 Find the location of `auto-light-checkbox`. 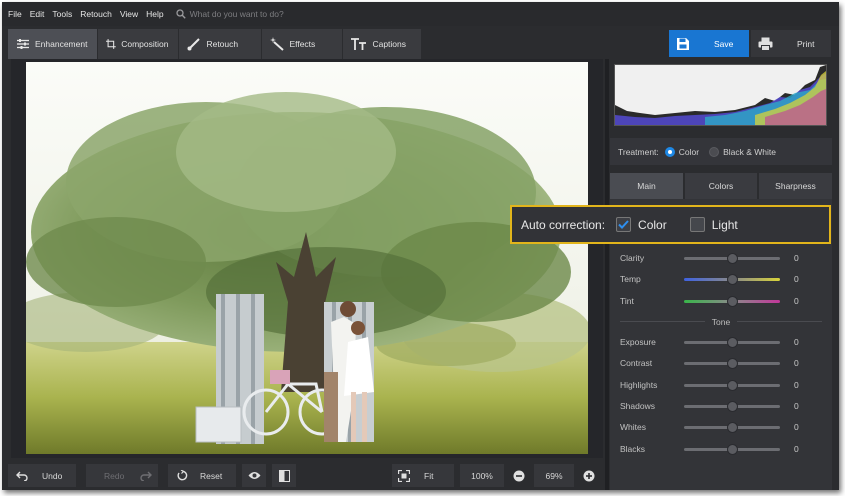

auto-light-checkbox is located at coordinates (697, 224).